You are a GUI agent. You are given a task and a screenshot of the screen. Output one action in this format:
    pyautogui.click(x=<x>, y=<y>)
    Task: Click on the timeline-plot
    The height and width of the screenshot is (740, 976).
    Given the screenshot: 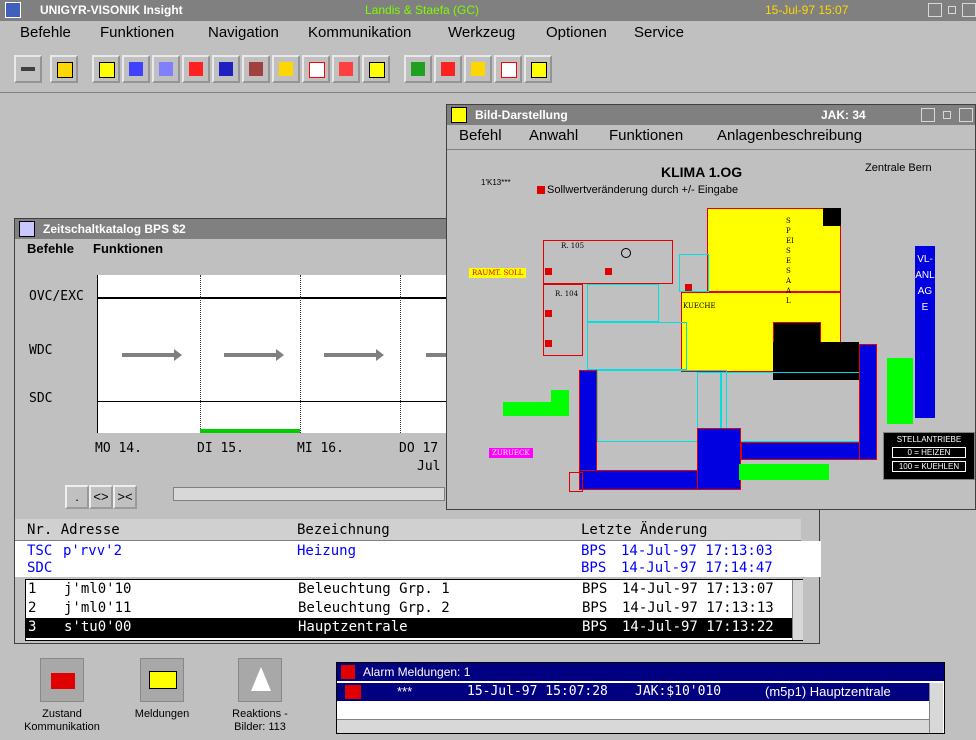 What is the action you would take?
    pyautogui.click(x=272, y=354)
    